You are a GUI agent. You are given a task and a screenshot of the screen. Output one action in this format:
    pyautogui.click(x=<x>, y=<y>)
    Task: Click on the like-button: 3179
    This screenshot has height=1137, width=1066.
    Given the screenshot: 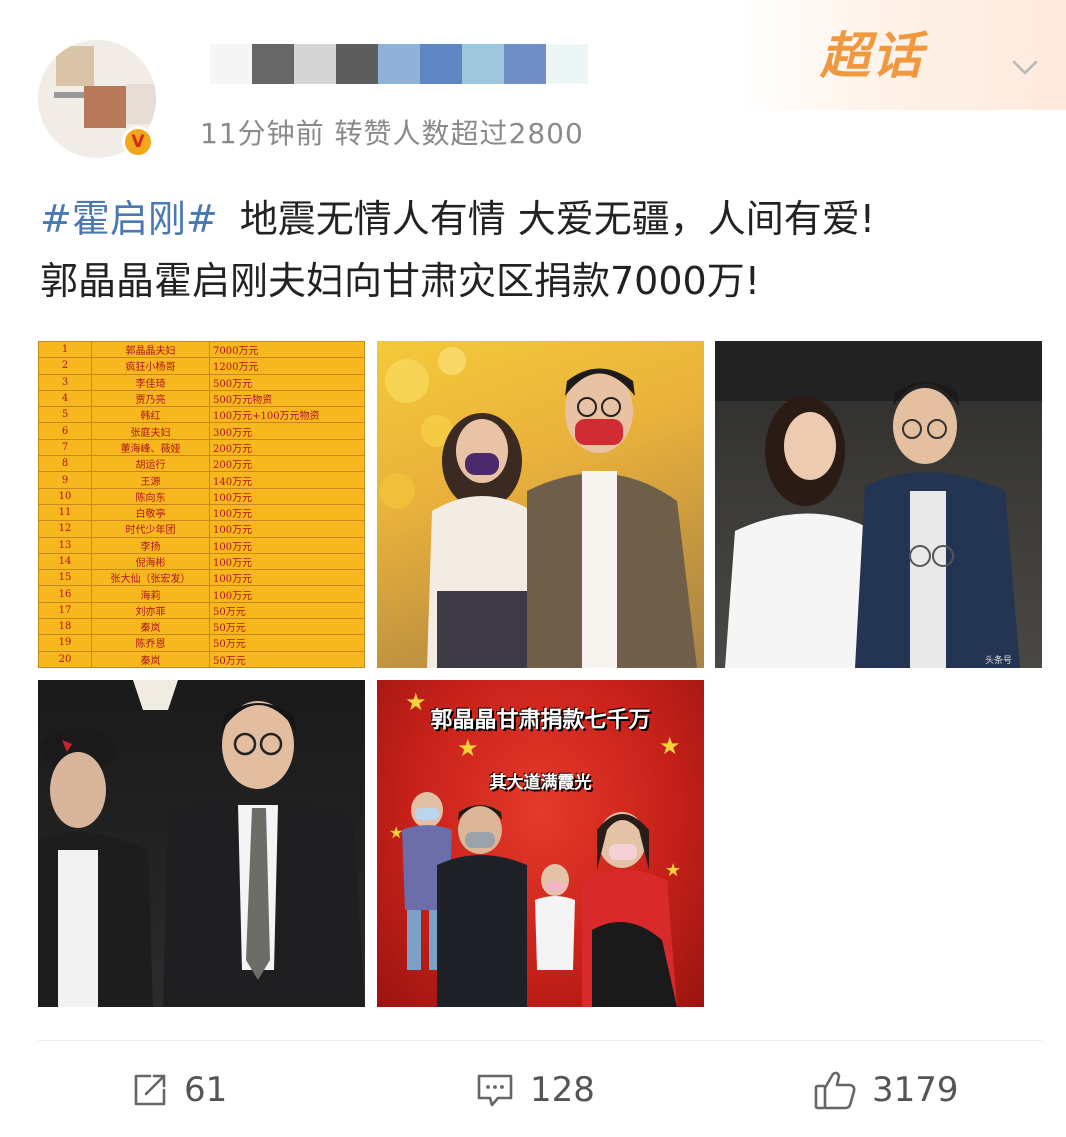 What is the action you would take?
    pyautogui.click(x=885, y=1090)
    